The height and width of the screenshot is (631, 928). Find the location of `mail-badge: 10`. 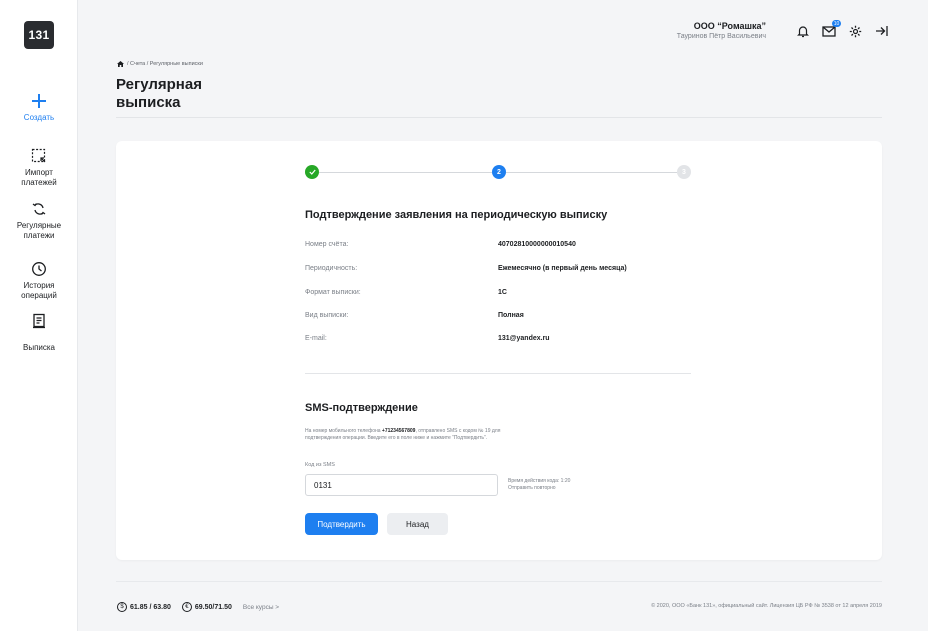

mail-badge: 10 is located at coordinates (836, 23).